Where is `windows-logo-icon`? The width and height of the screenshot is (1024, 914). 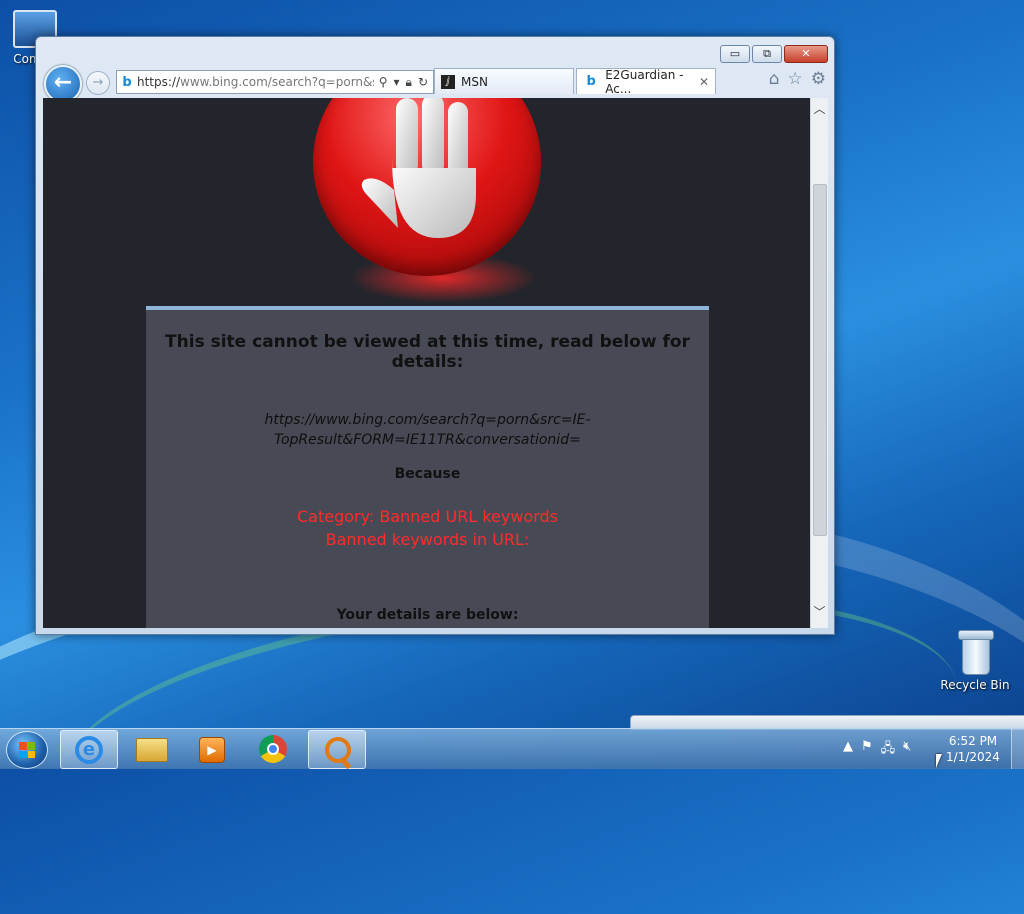 windows-logo-icon is located at coordinates (27, 750).